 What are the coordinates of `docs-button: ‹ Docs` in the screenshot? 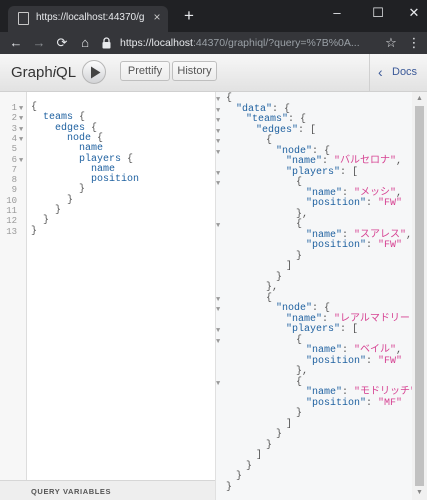 It's located at (398, 72).